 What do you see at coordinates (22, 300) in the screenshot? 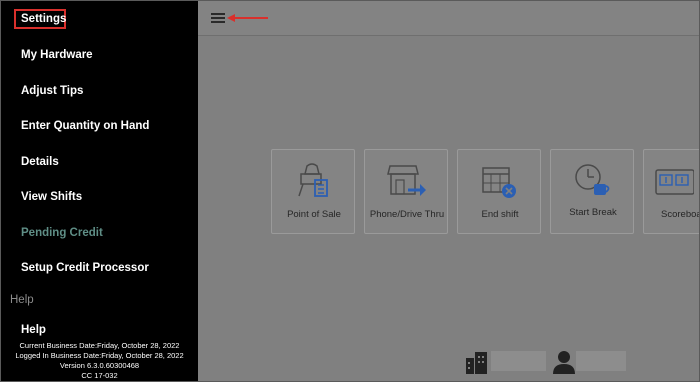
I see `sidebar-section-help: Help` at bounding box center [22, 300].